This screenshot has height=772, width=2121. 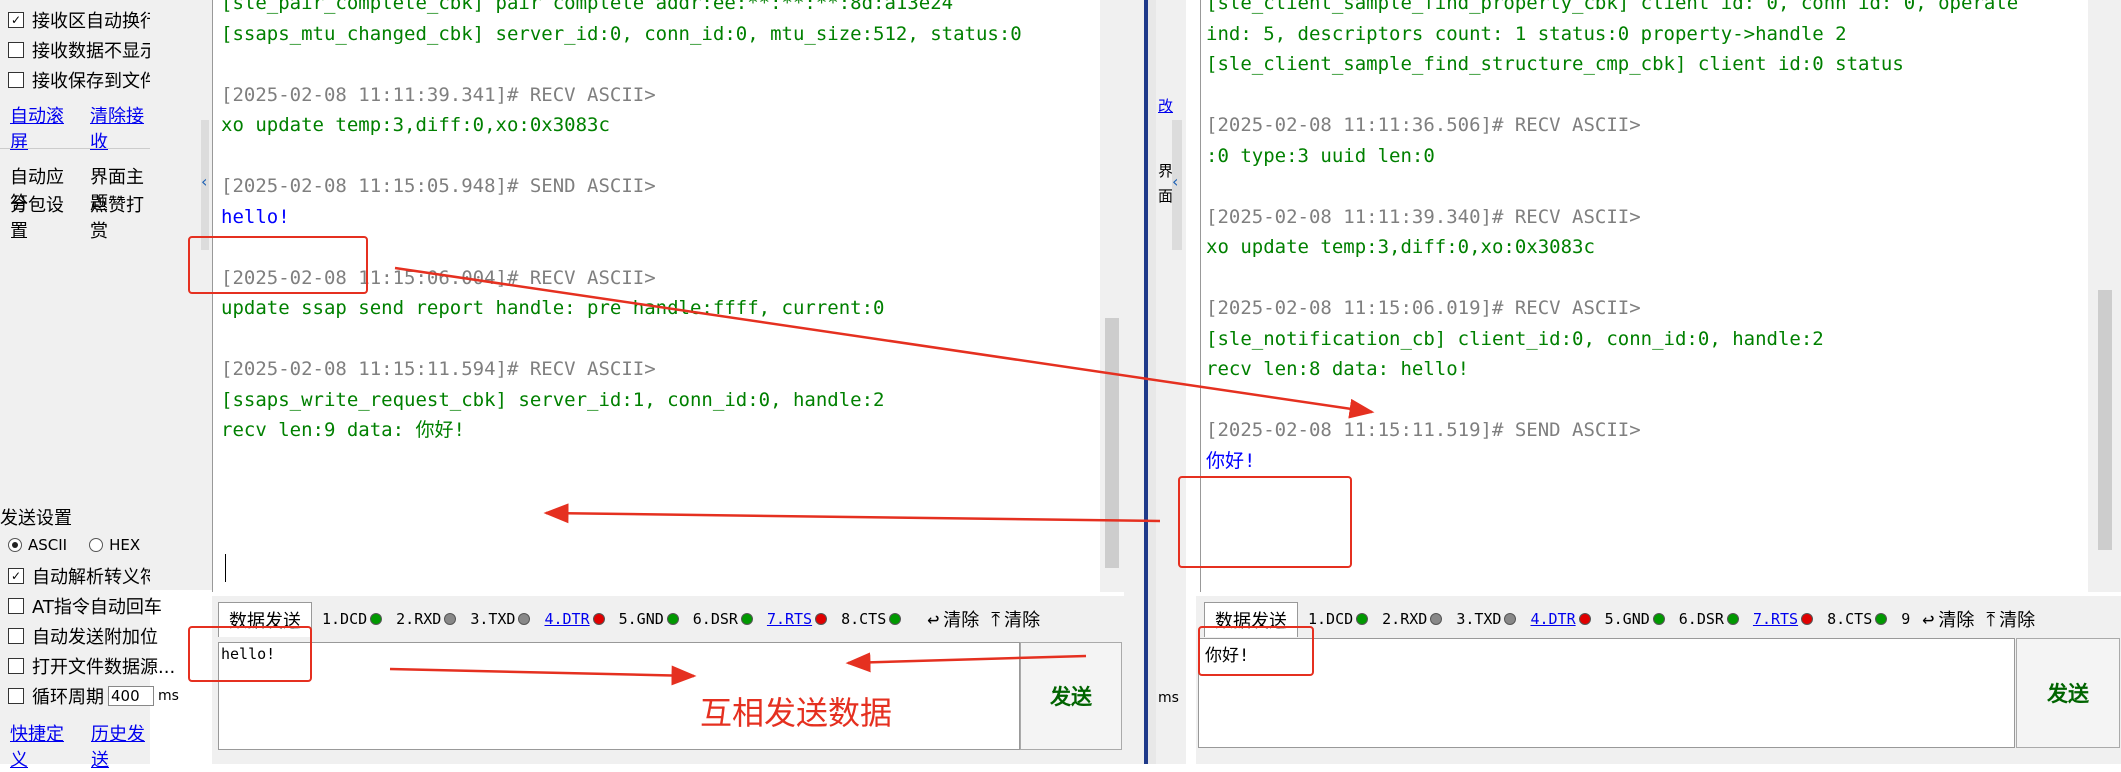 I want to click on arrow-send-right, so click(x=543, y=675).